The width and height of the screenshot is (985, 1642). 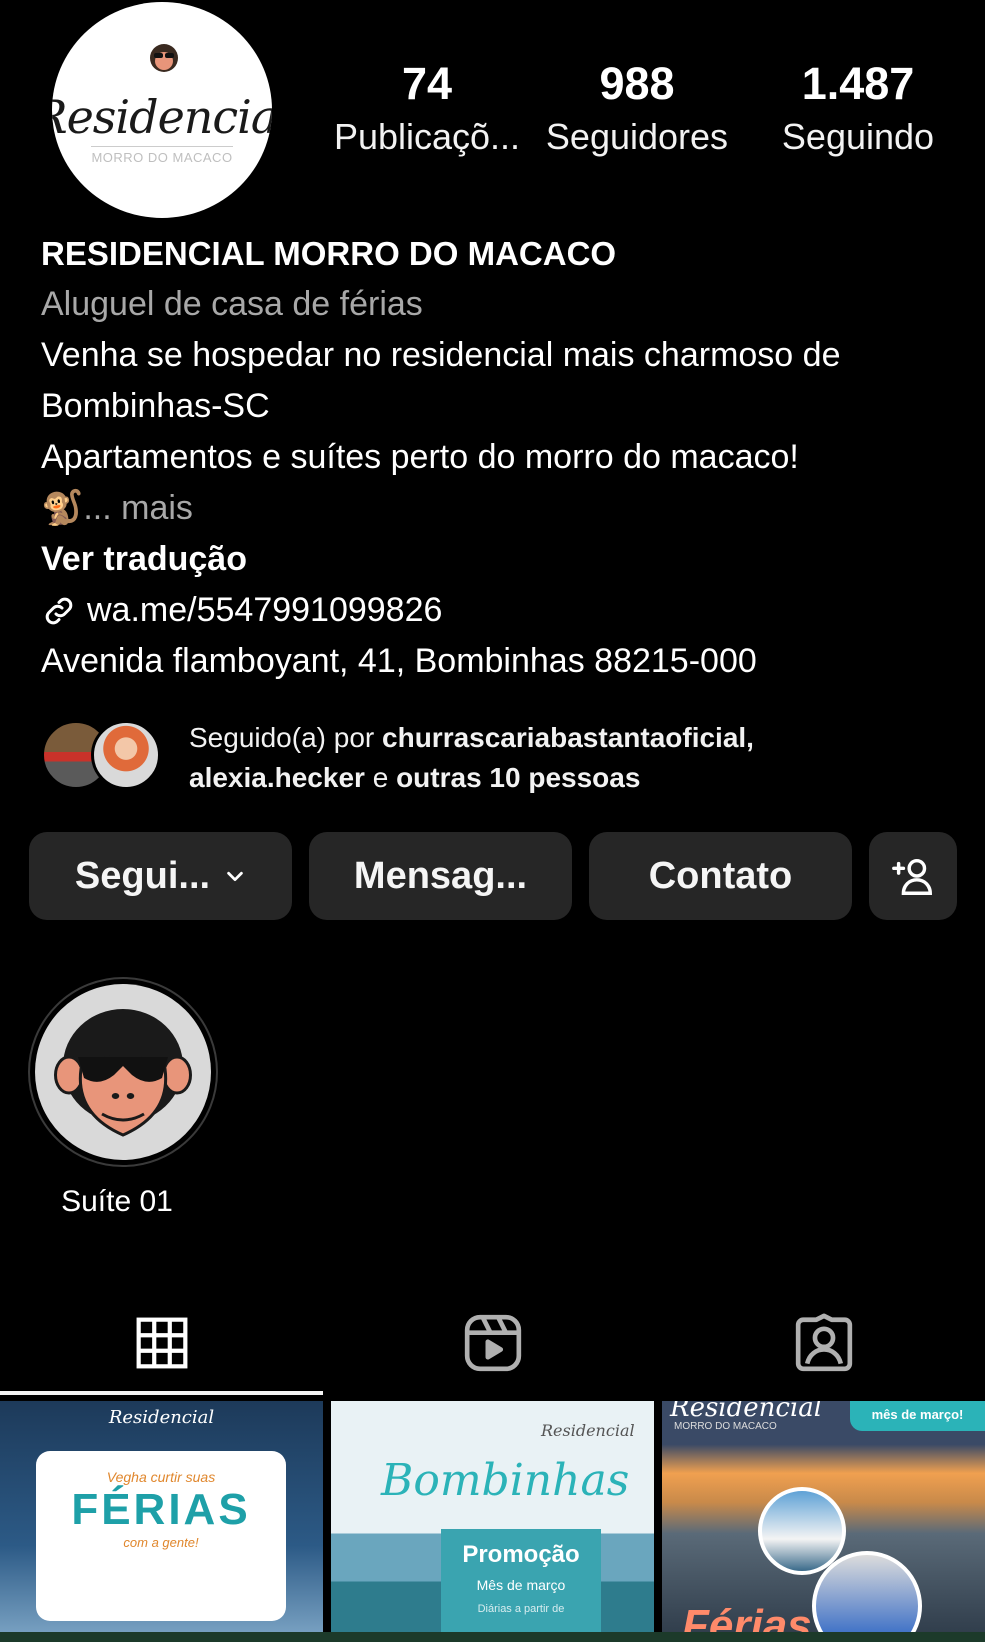 What do you see at coordinates (117, 1201) in the screenshot?
I see `highlight-label: Suíte 01` at bounding box center [117, 1201].